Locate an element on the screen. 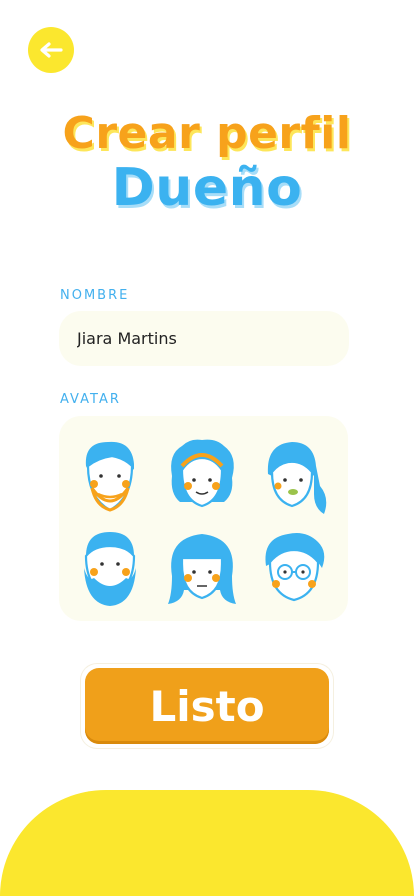 The height and width of the screenshot is (896, 414). page-subtitle: Dueño is located at coordinates (207, 188).